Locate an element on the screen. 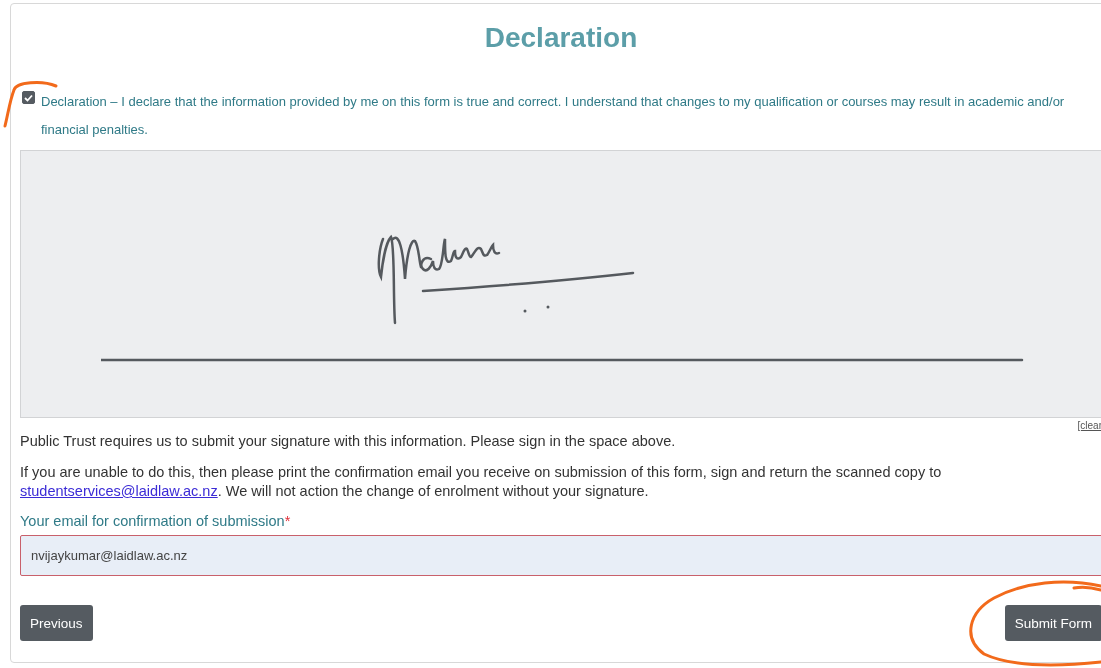 The width and height of the screenshot is (1101, 668). form-title: Declaration is located at coordinates (561, 38).